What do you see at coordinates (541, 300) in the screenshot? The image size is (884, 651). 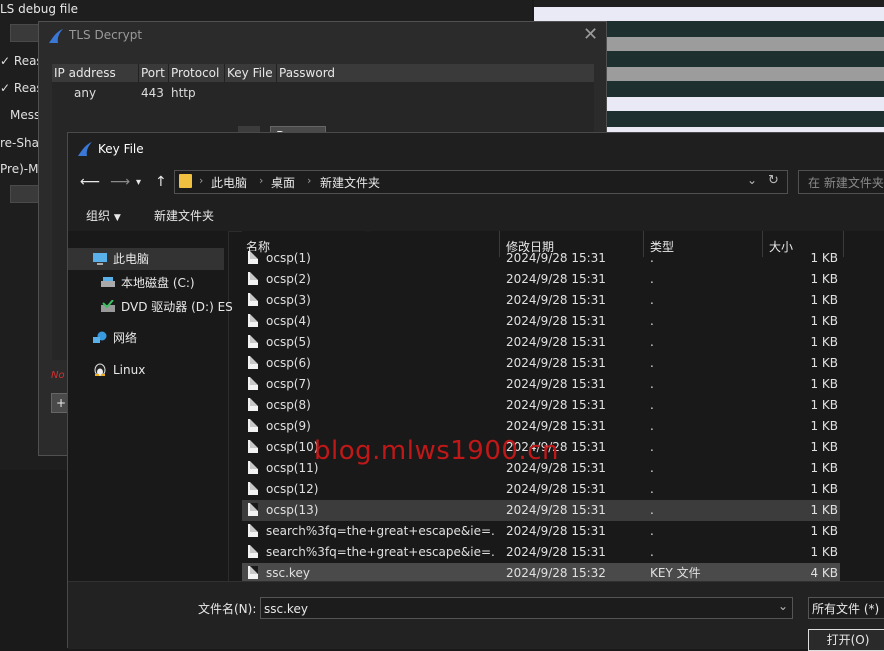 I see `file-row: ocsp(3) 2024/9/28 15:31. 1 KB` at bounding box center [541, 300].